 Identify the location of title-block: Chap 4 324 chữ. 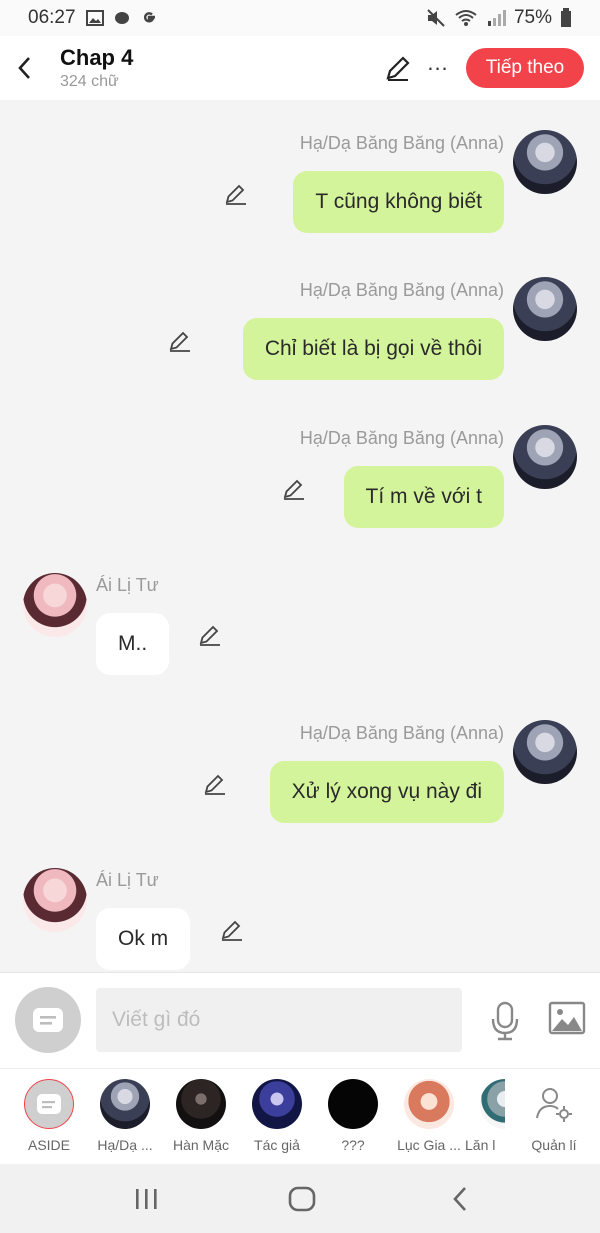
(96, 68).